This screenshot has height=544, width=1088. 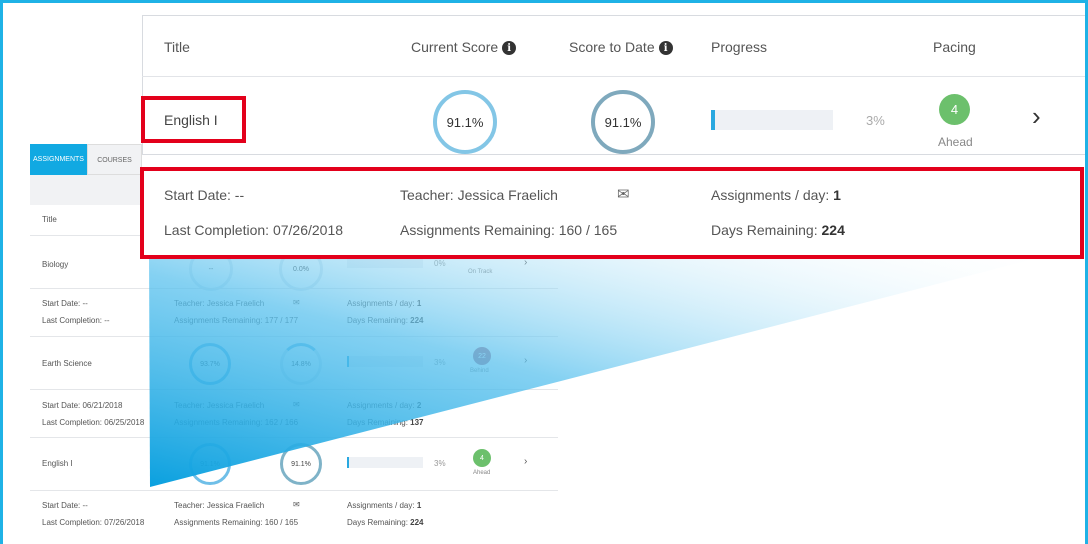 What do you see at coordinates (464, 47) in the screenshot?
I see `header-current-score: Current Score i` at bounding box center [464, 47].